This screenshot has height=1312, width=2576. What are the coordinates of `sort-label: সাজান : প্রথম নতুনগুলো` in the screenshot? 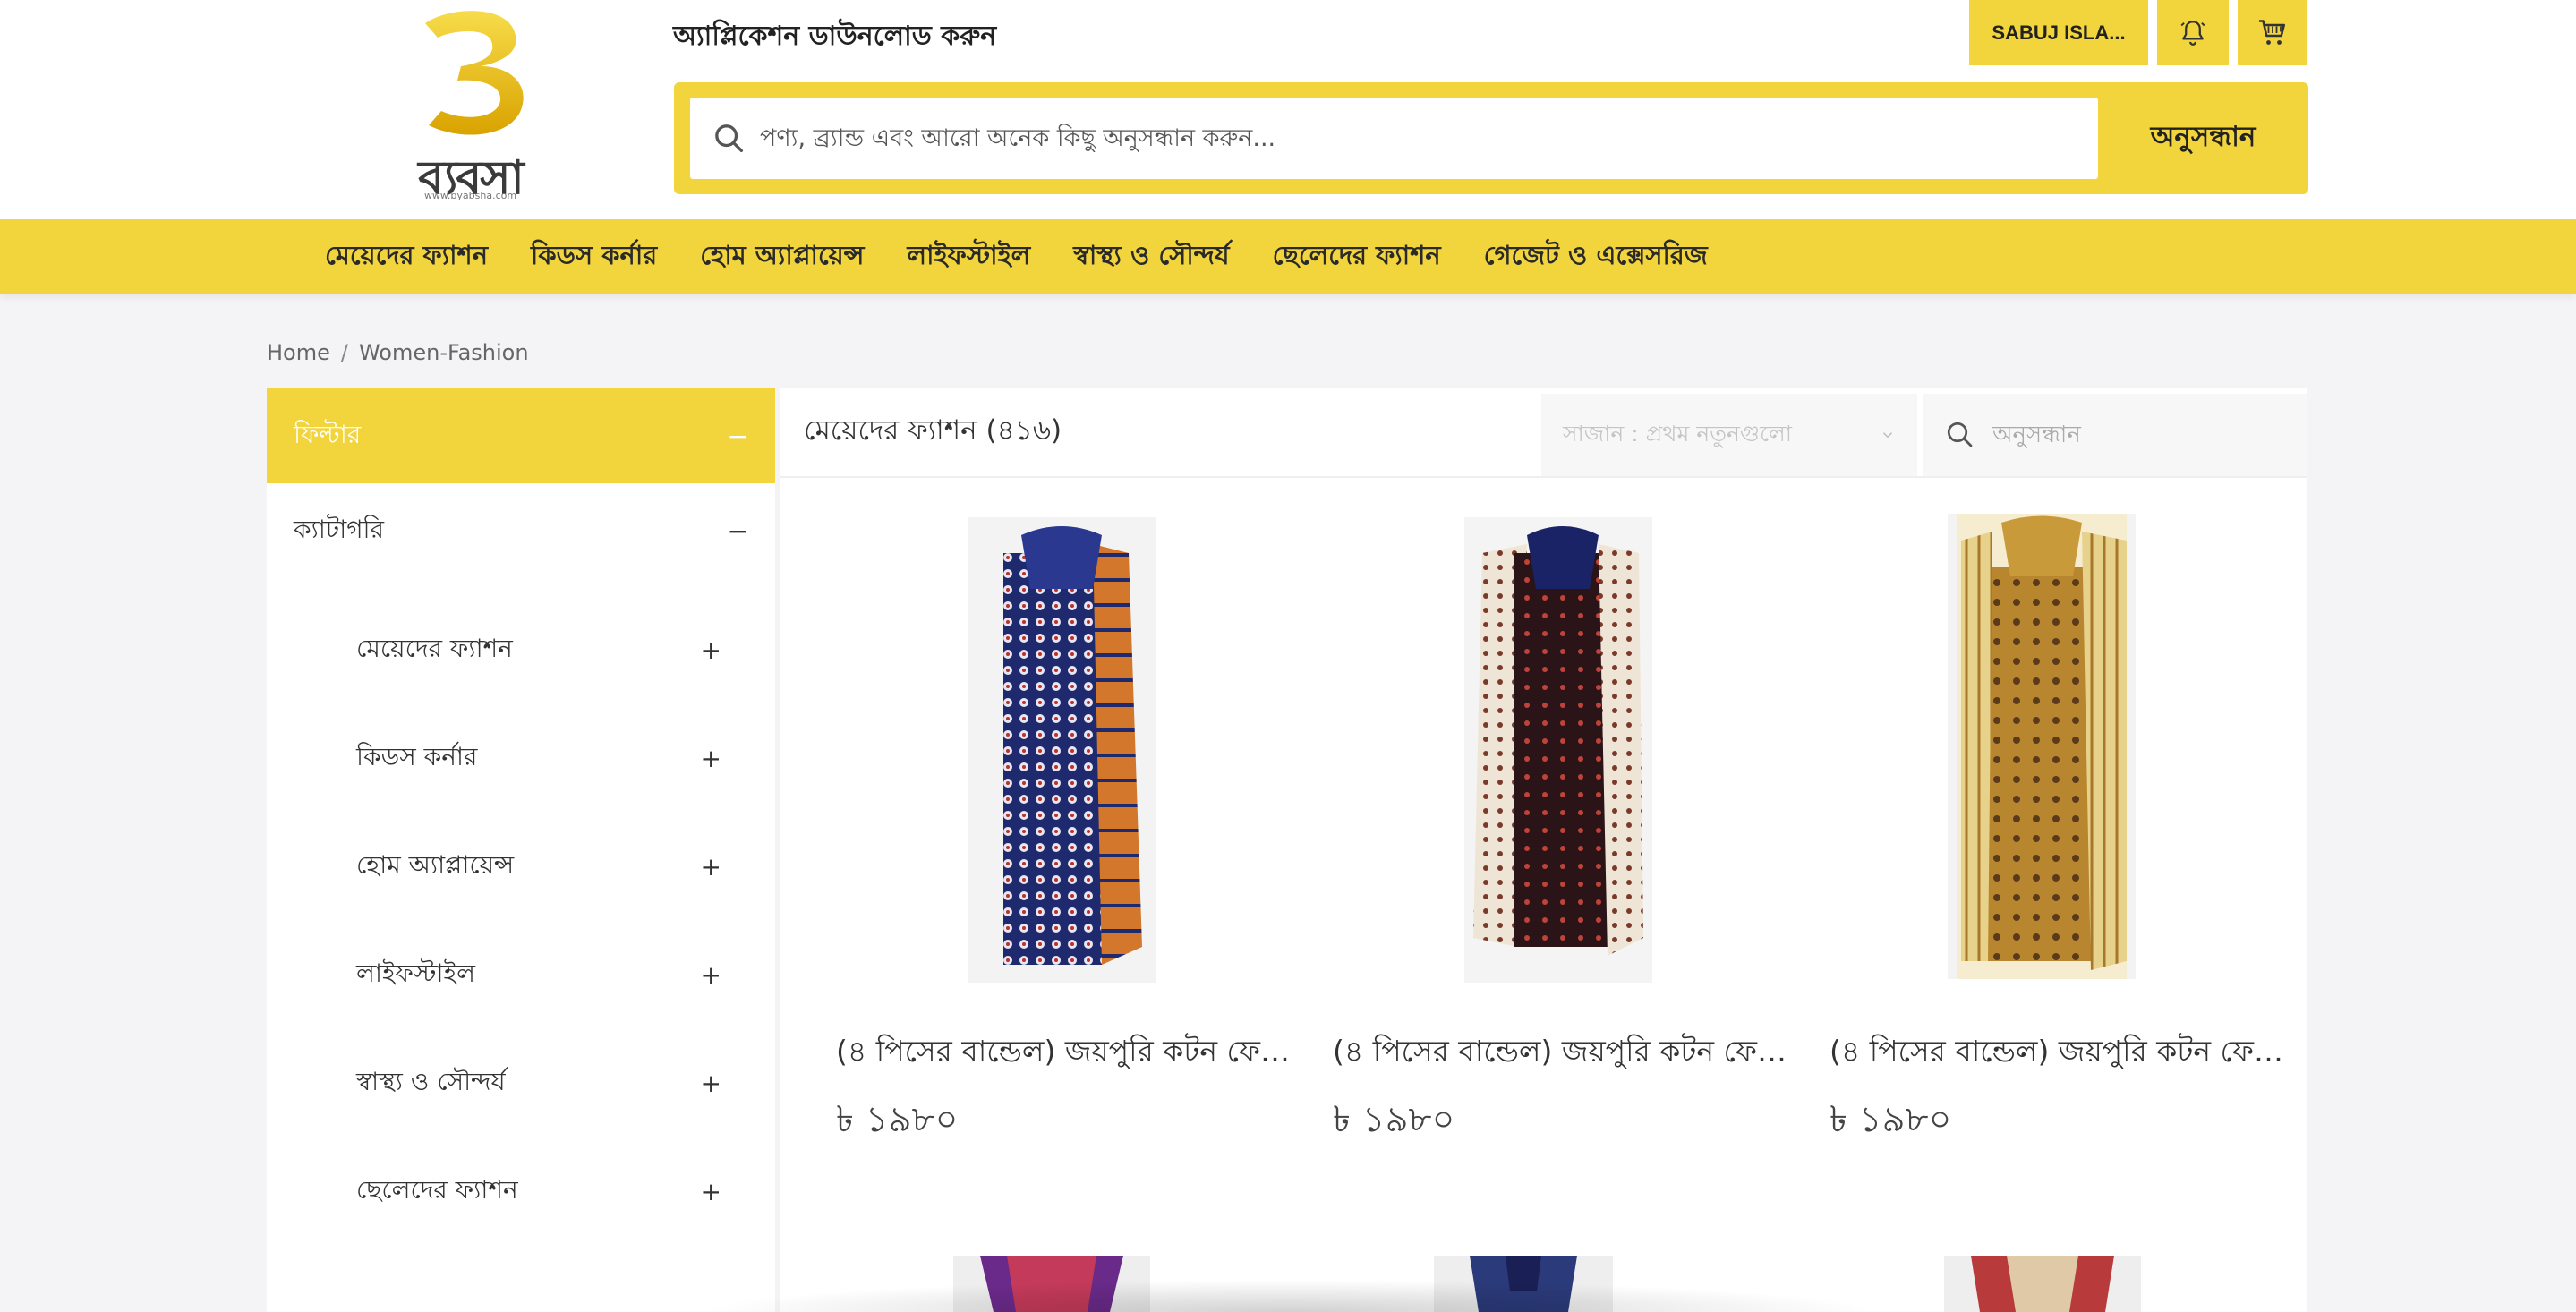 It's located at (1677, 433).